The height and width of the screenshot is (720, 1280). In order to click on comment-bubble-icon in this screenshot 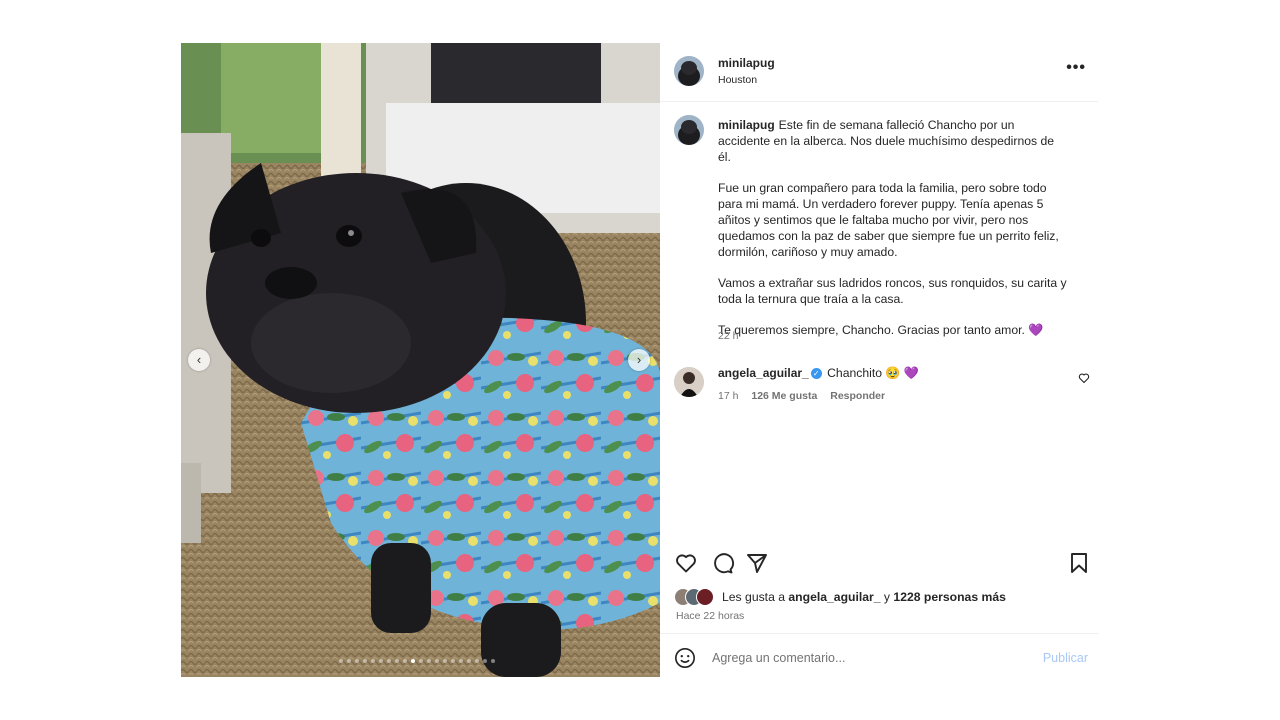, I will do `click(722, 563)`.